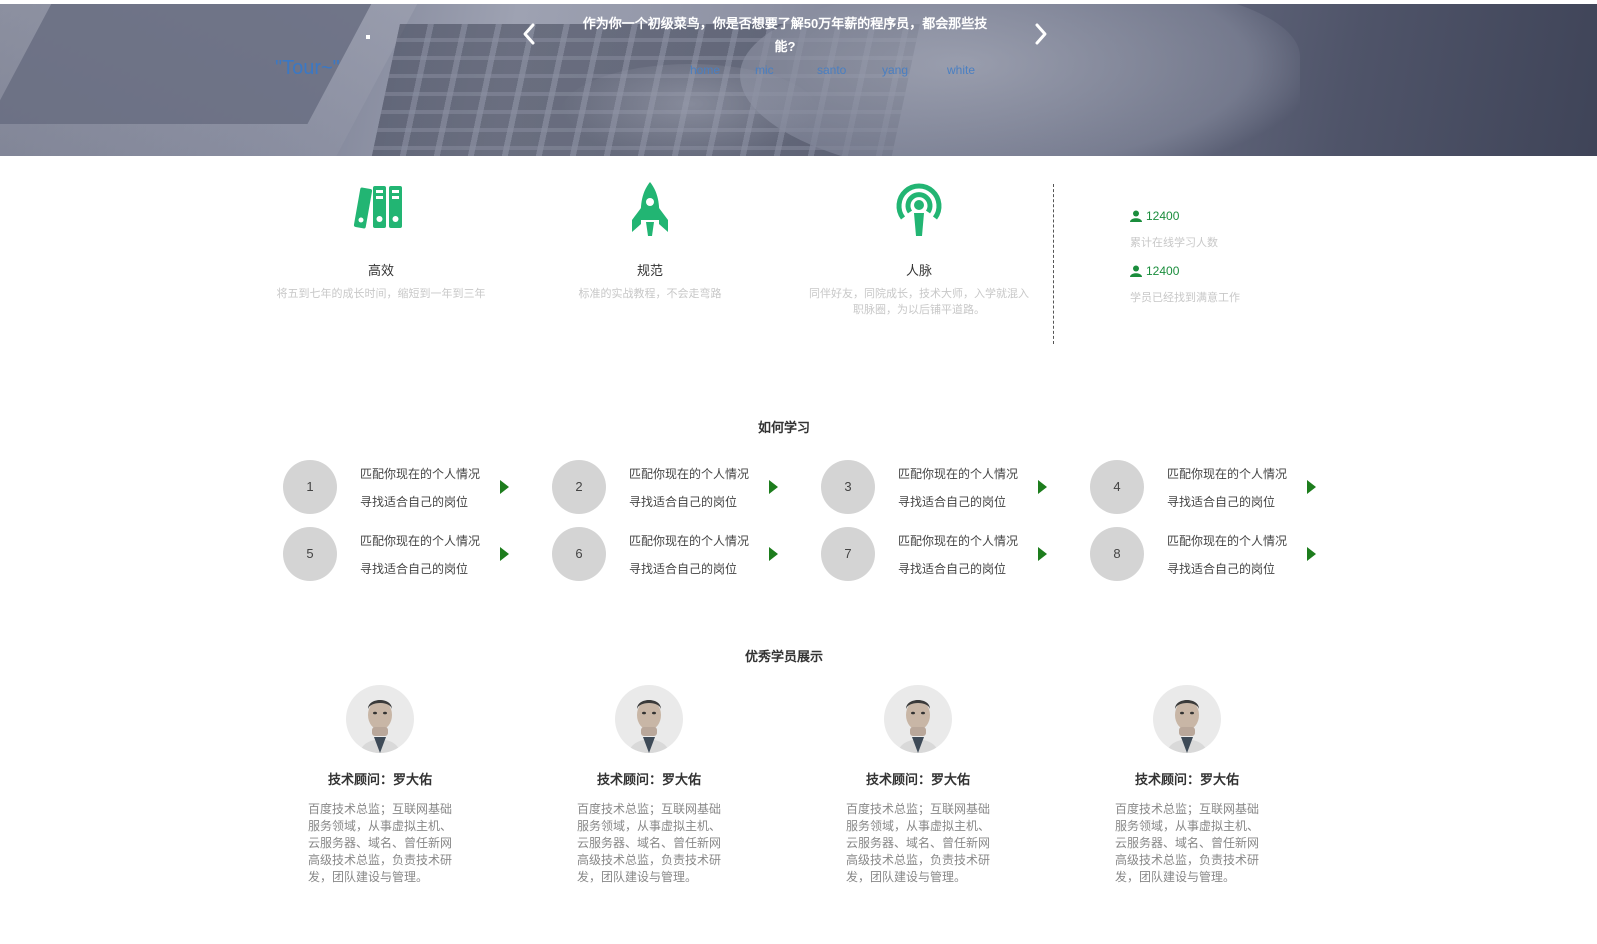 This screenshot has width=1597, height=944. I want to click on step-number: 5, so click(310, 554).